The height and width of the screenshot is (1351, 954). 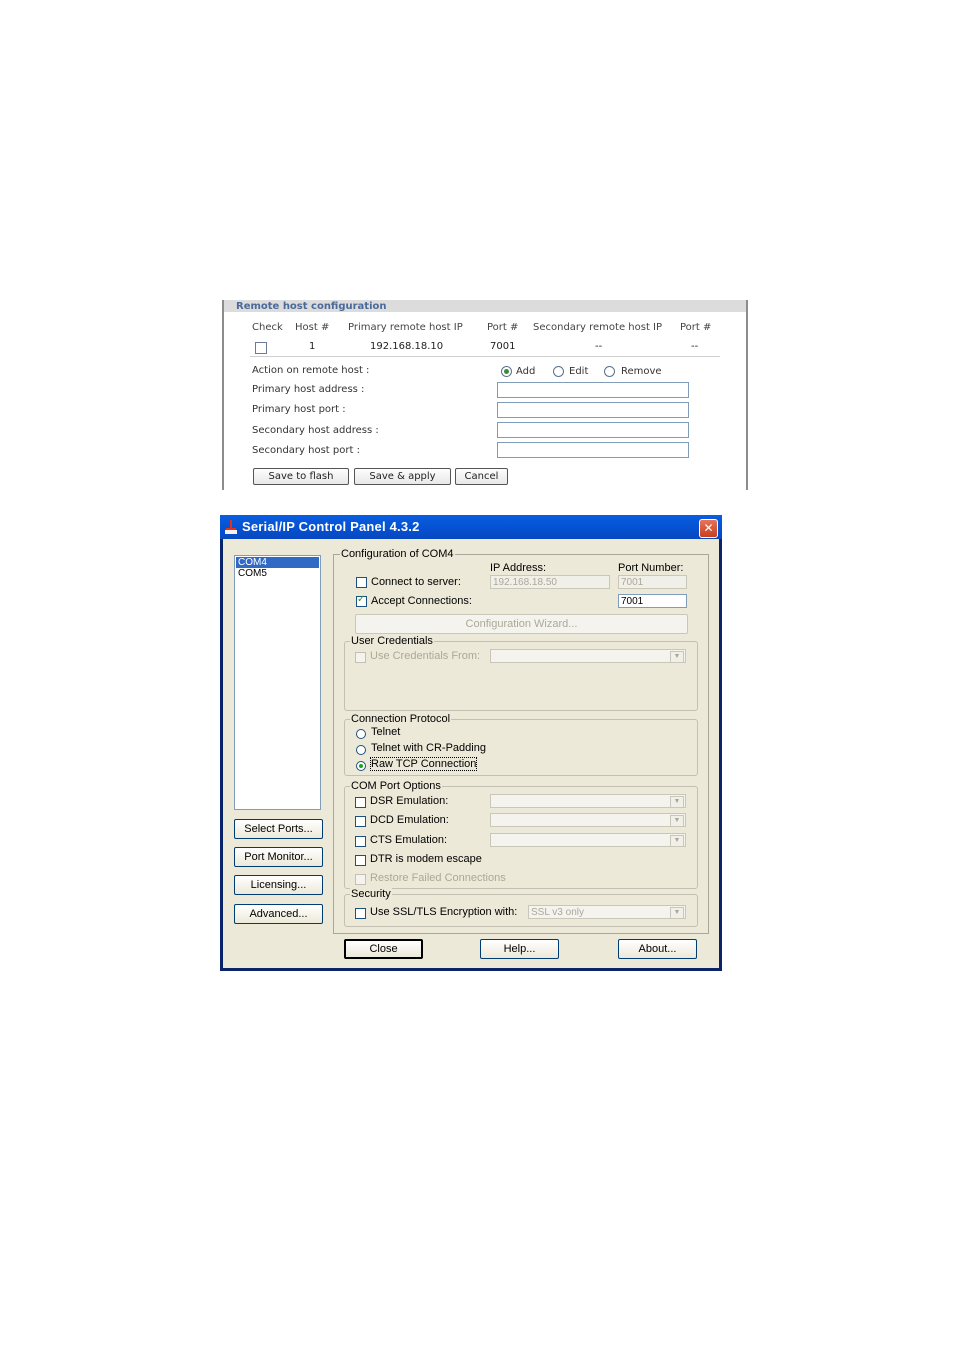 I want to click on ssl-version-dropdown: SSL v3 only ▼, so click(x=607, y=912).